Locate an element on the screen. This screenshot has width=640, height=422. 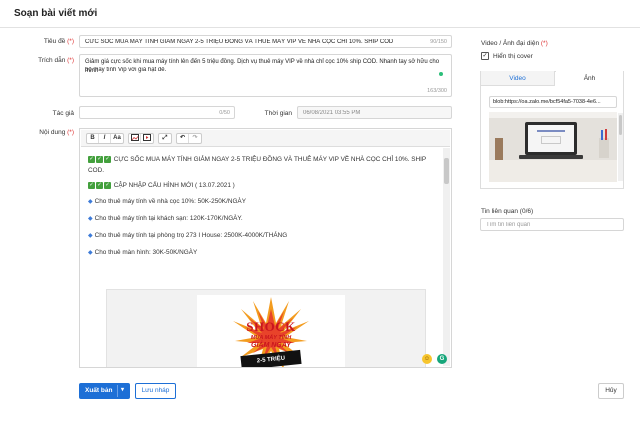
preview-scrollbar is located at coordinates (620, 147).